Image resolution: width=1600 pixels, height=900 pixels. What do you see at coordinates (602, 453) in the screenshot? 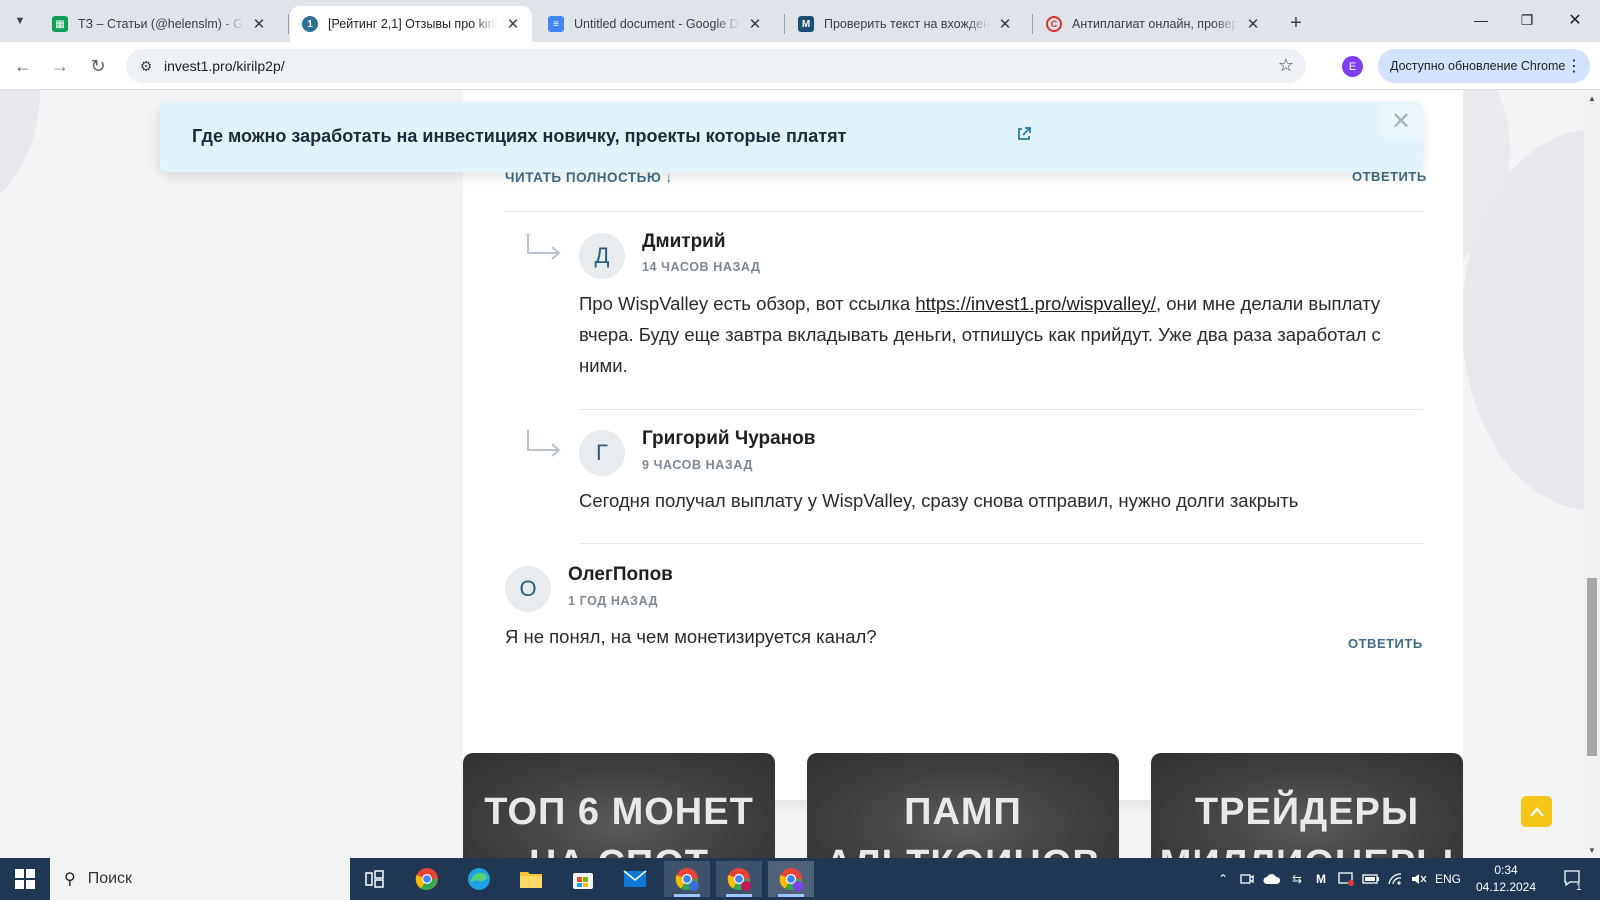
I see `avatar: Г` at bounding box center [602, 453].